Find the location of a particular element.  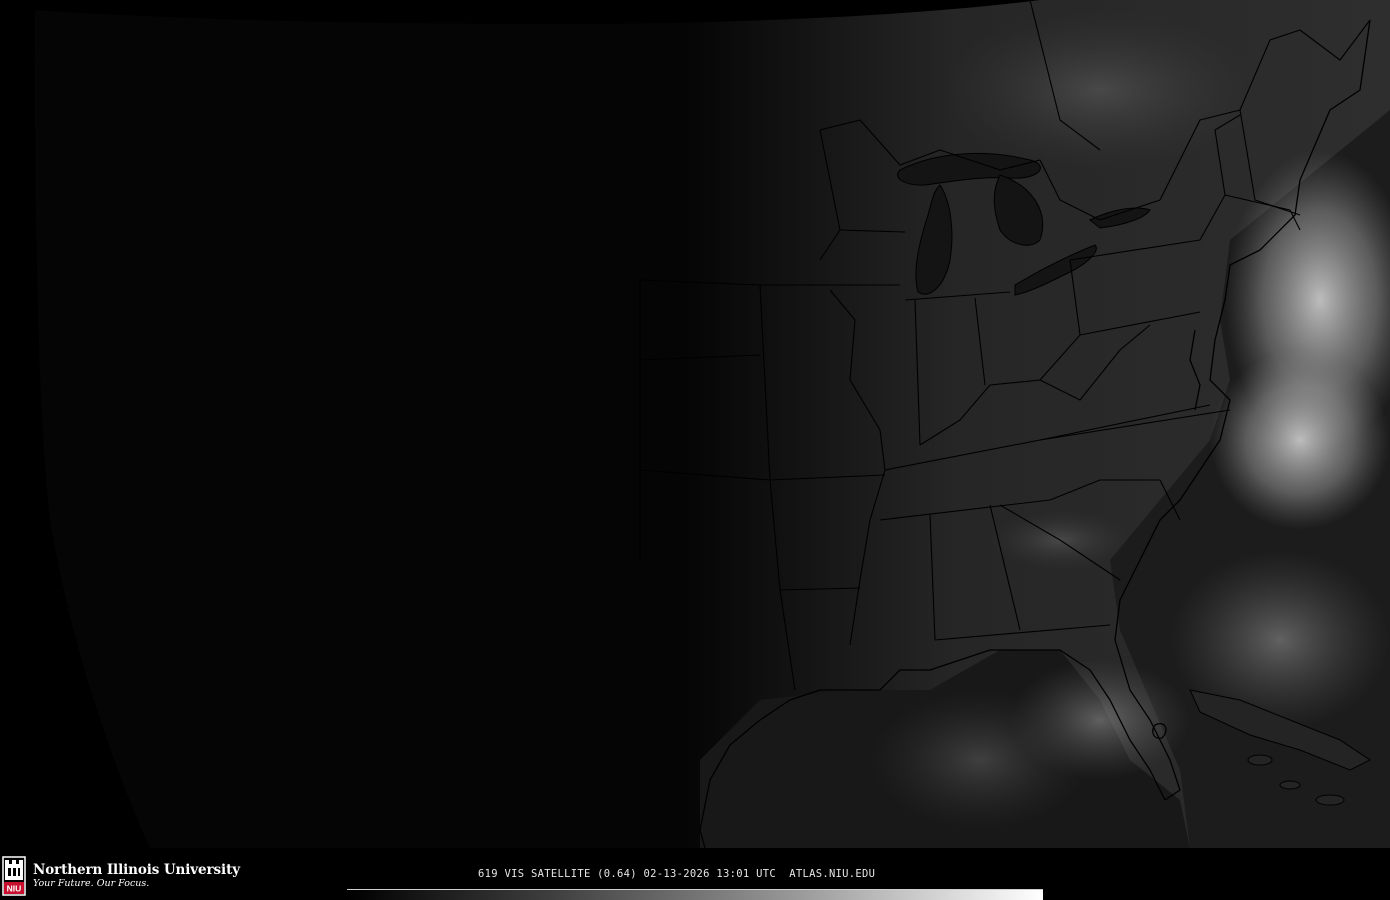

university-name: Northern Illinois University is located at coordinates (136, 869).